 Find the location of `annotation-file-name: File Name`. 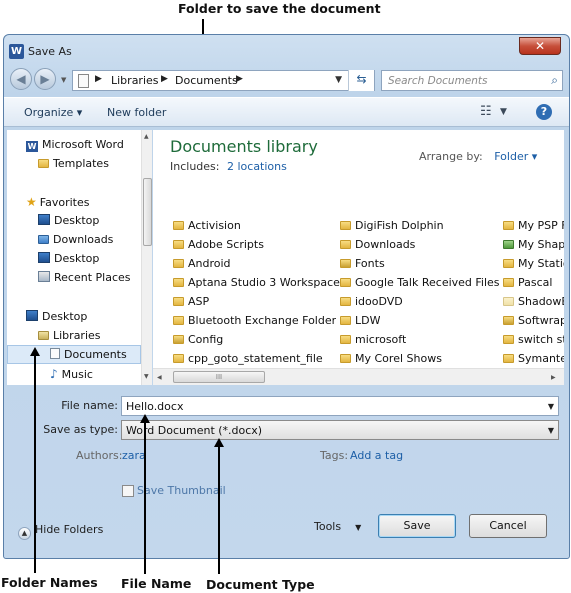

annotation-file-name: File Name is located at coordinates (156, 583).